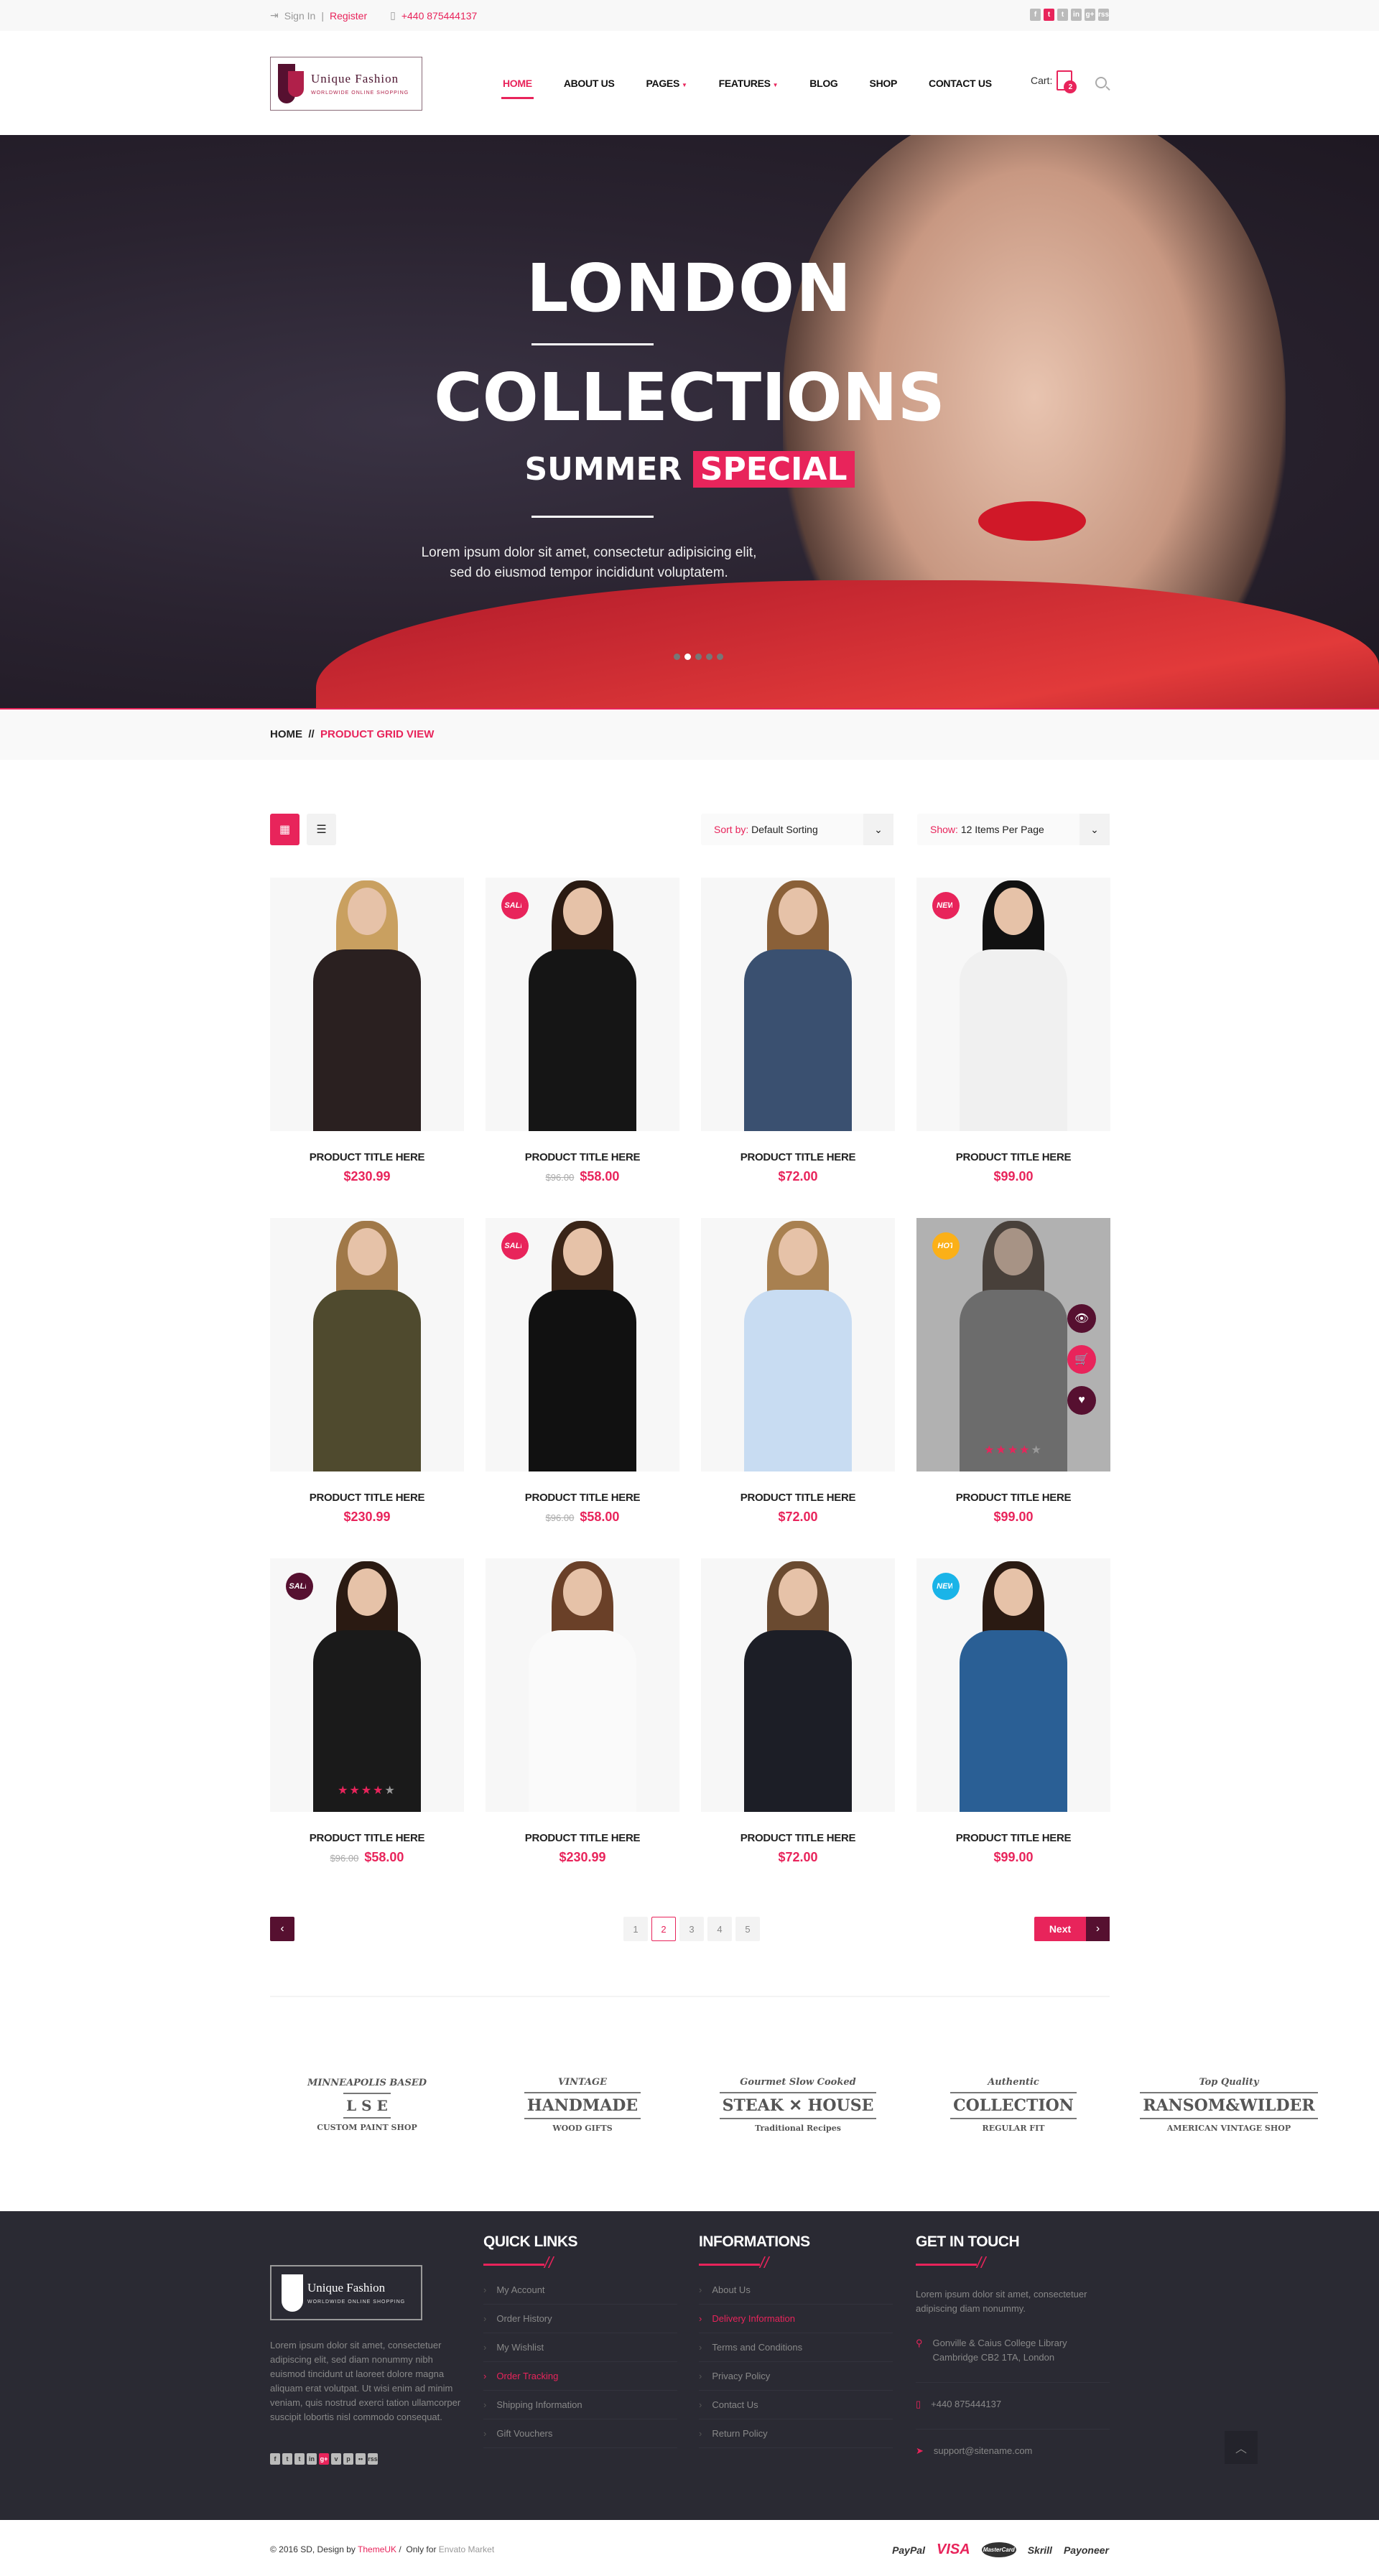 The height and width of the screenshot is (2576, 1379). I want to click on product-image: SALE ★★★★★, so click(367, 1685).